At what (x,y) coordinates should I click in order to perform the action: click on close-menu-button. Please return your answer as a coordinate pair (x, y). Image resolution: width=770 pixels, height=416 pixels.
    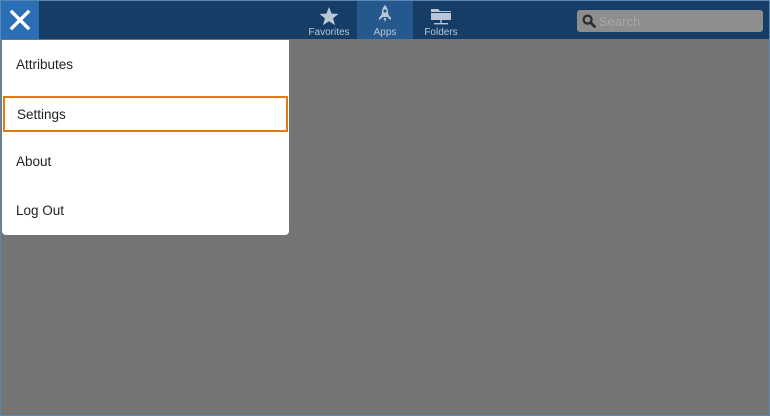
    Looking at the image, I should click on (20, 20).